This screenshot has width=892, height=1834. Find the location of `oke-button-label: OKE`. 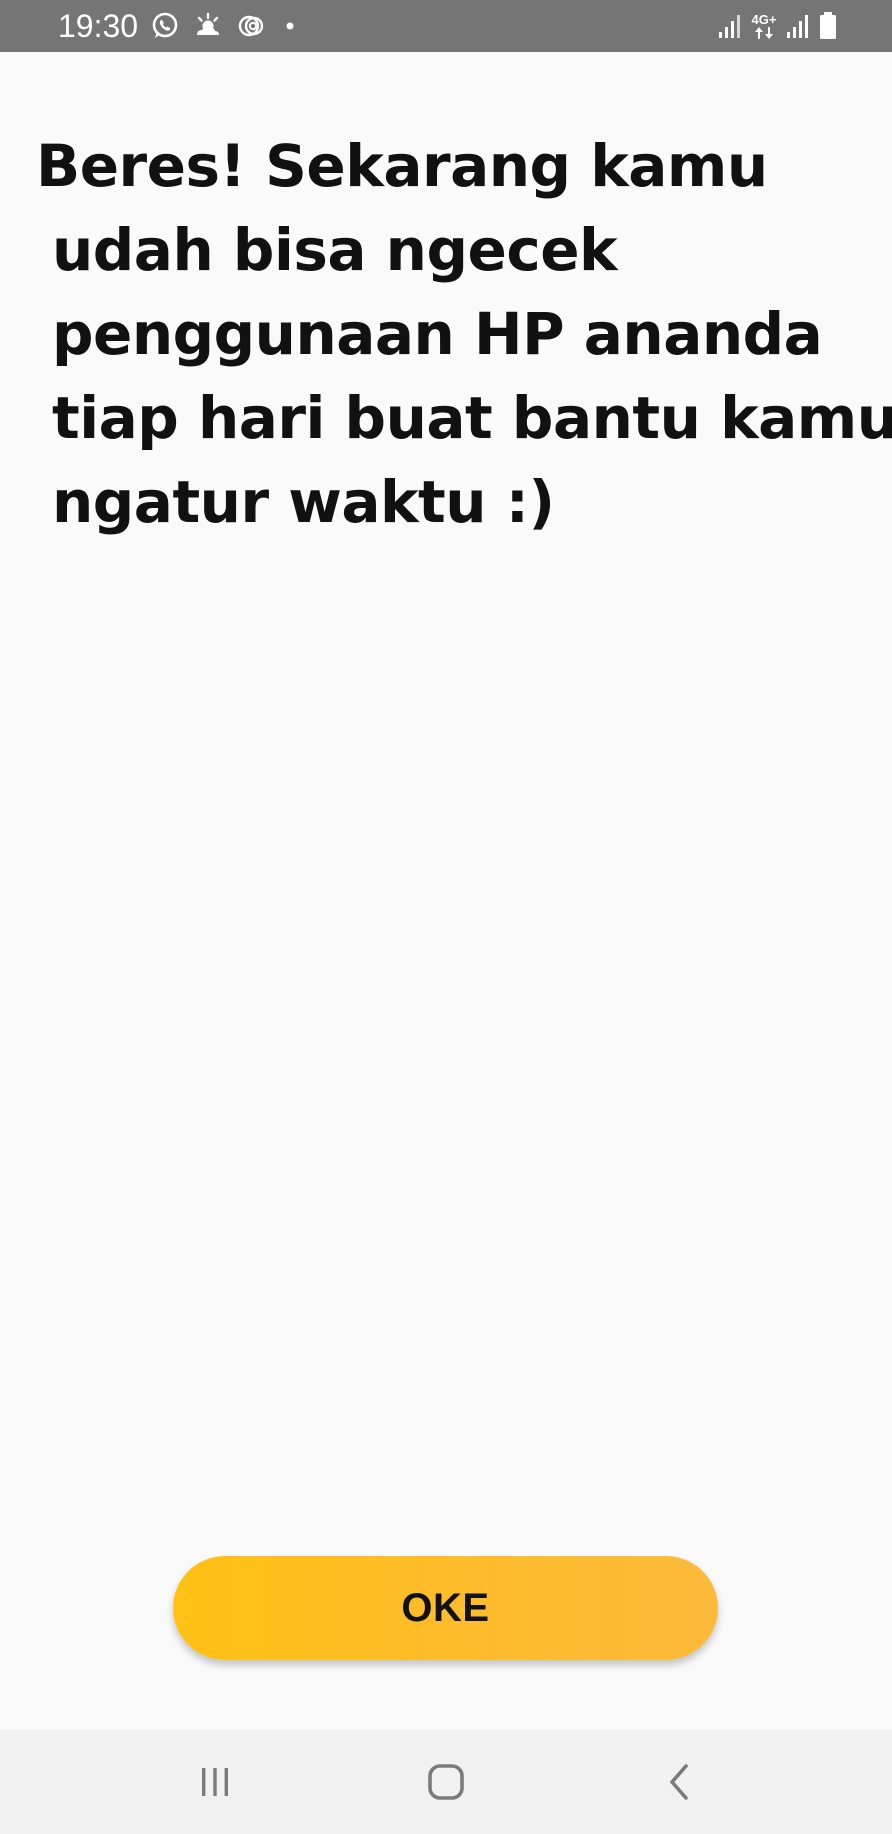

oke-button-label: OKE is located at coordinates (445, 1607).